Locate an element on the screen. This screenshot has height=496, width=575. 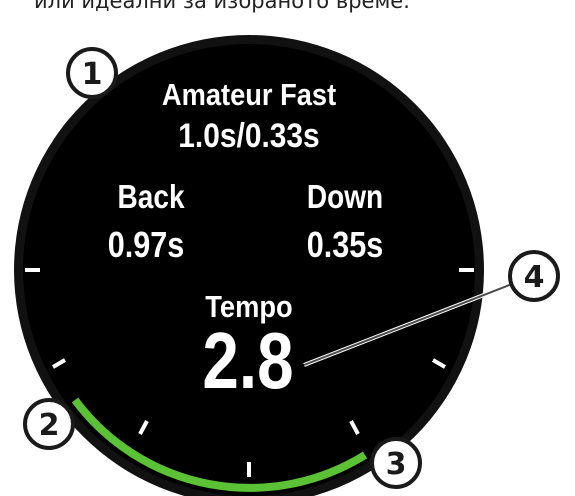
tempo-value: 2.8 is located at coordinates (247, 361).